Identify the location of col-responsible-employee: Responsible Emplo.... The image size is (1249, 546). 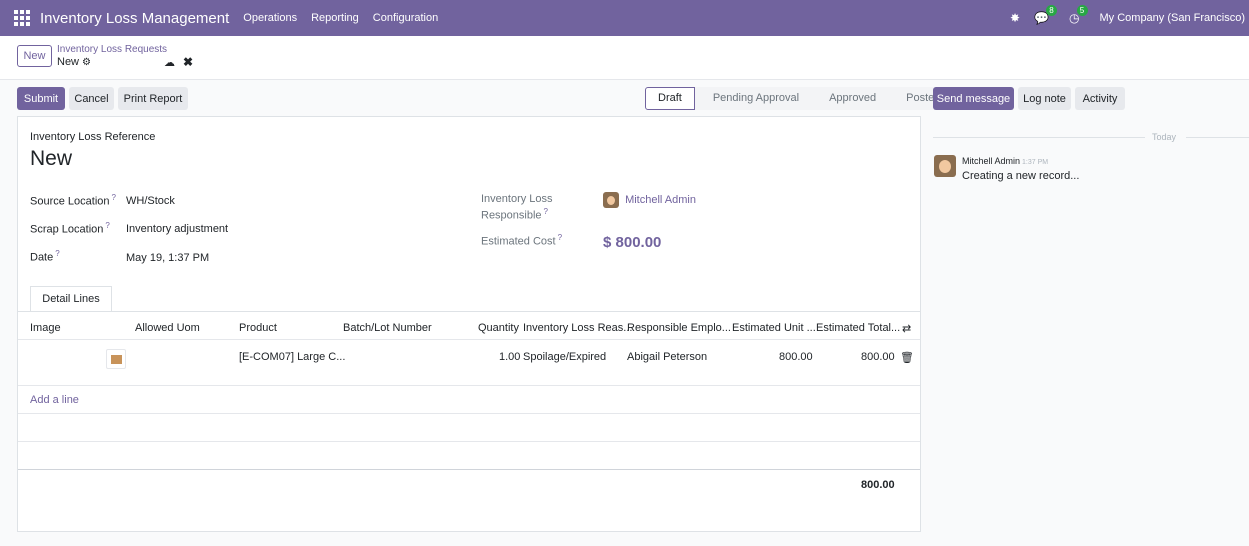
(679, 328).